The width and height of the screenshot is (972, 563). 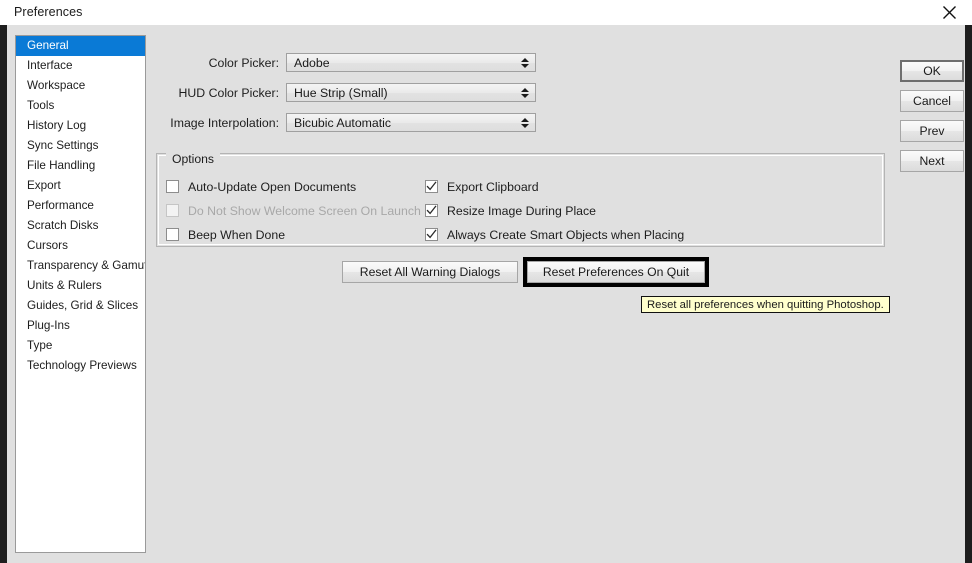 I want to click on sidebar-item-label: Plug-Ins, so click(x=48, y=325).